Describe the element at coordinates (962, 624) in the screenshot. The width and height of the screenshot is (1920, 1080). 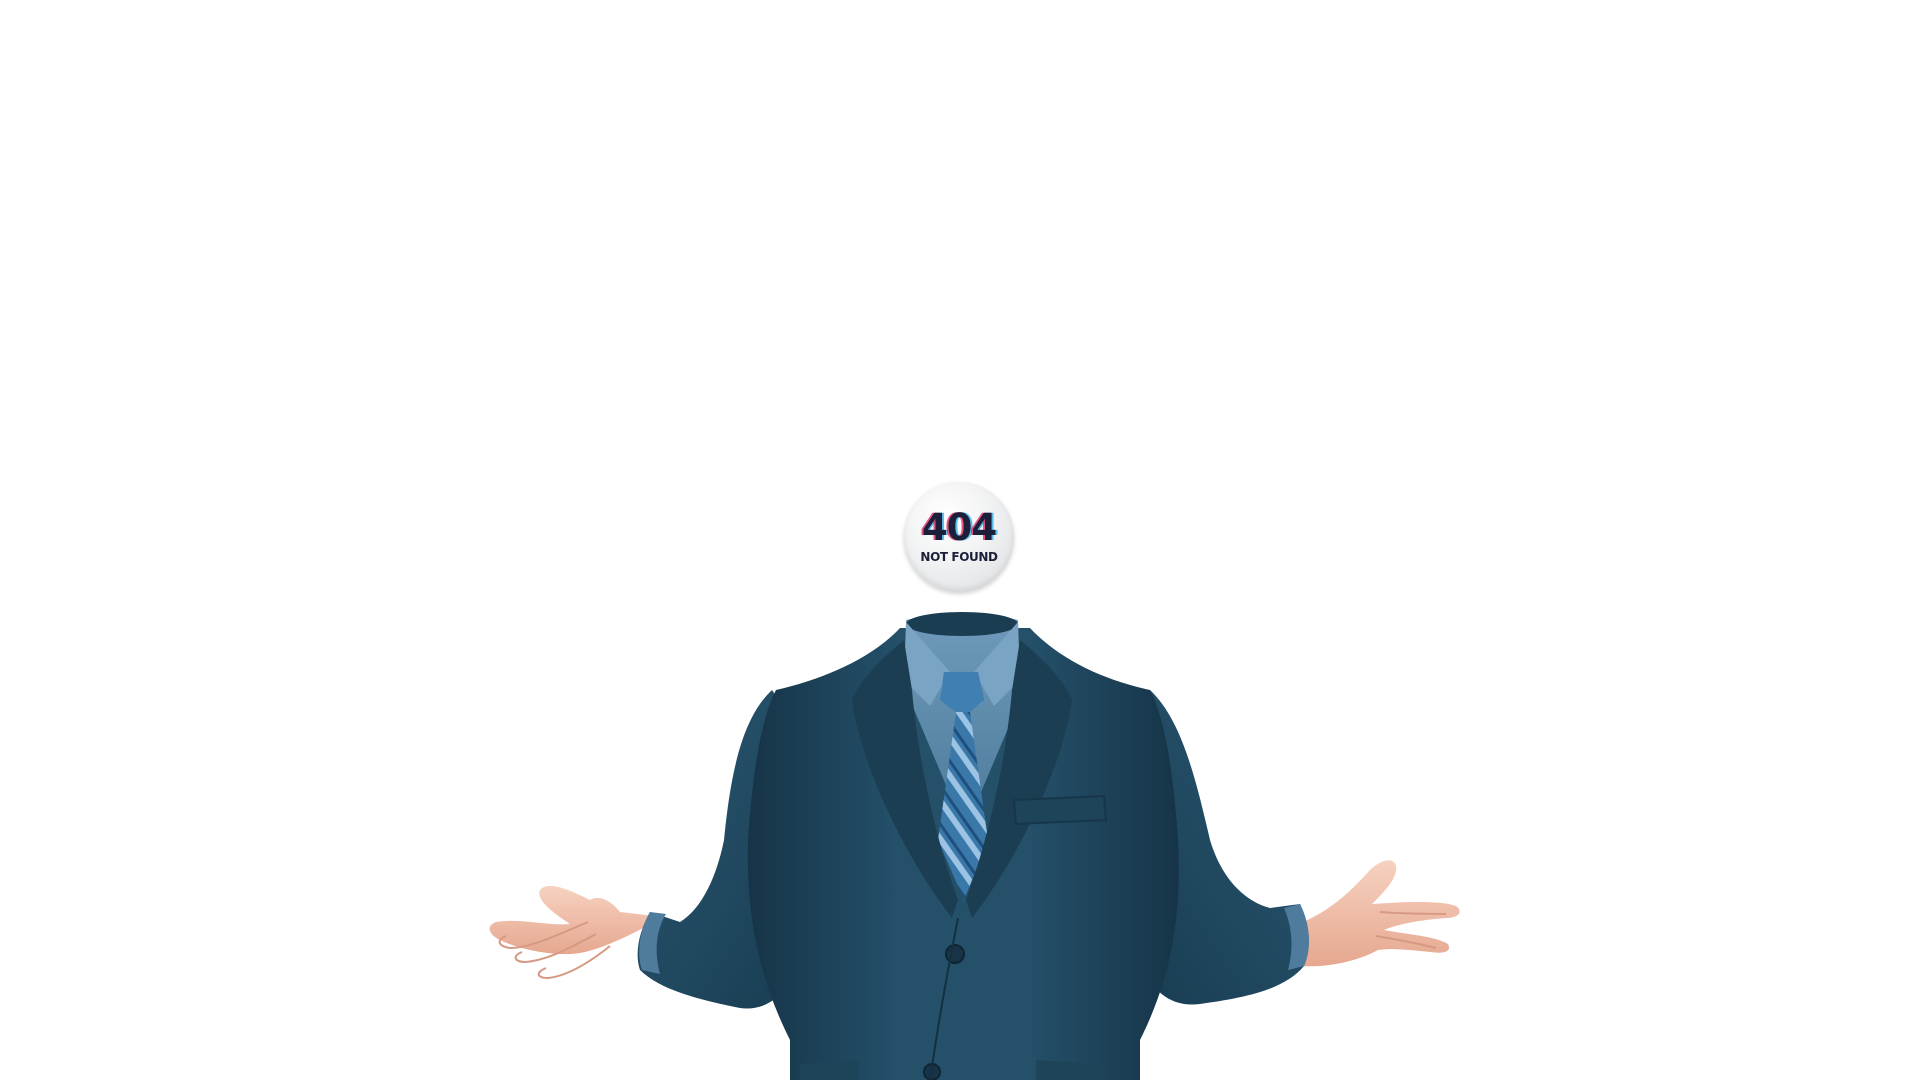
I see `collar-opening` at that location.